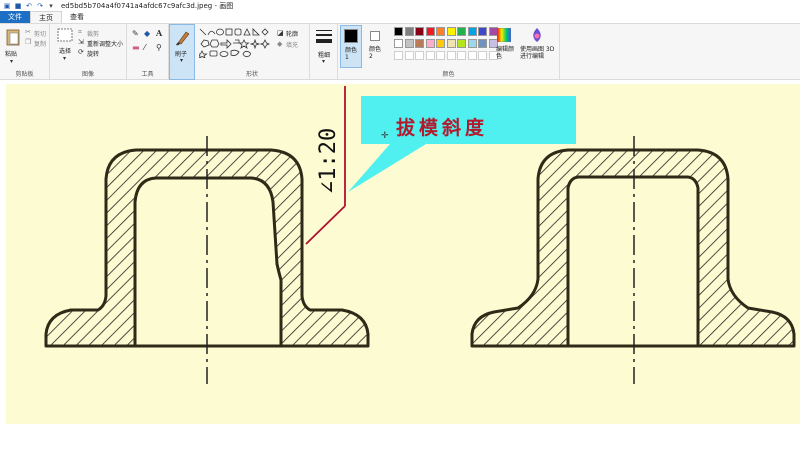 The height and width of the screenshot is (450, 800). Describe the element at coordinates (105, 43) in the screenshot. I see `resize-button: 重新调整大小` at that location.